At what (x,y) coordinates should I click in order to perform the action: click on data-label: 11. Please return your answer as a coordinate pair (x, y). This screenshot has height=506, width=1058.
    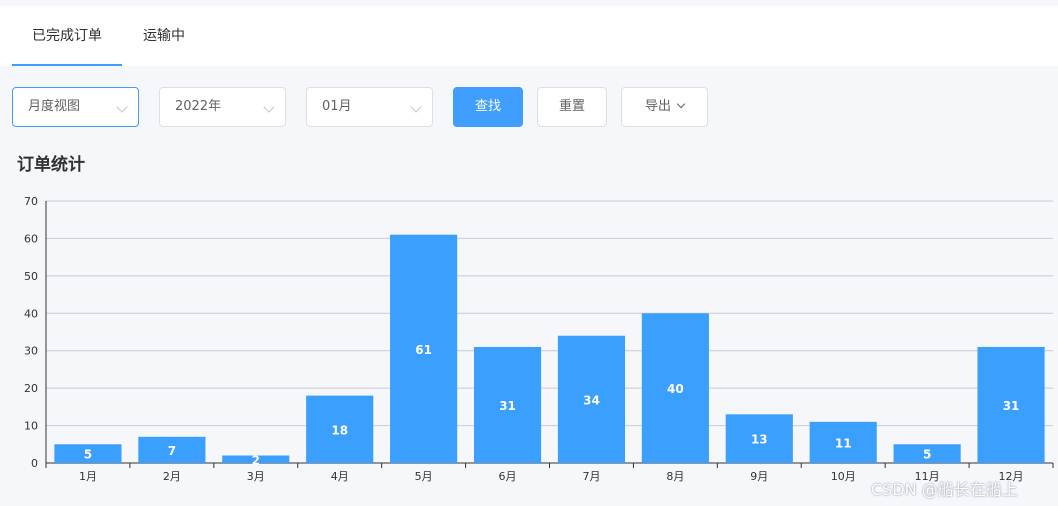
    Looking at the image, I should click on (843, 443).